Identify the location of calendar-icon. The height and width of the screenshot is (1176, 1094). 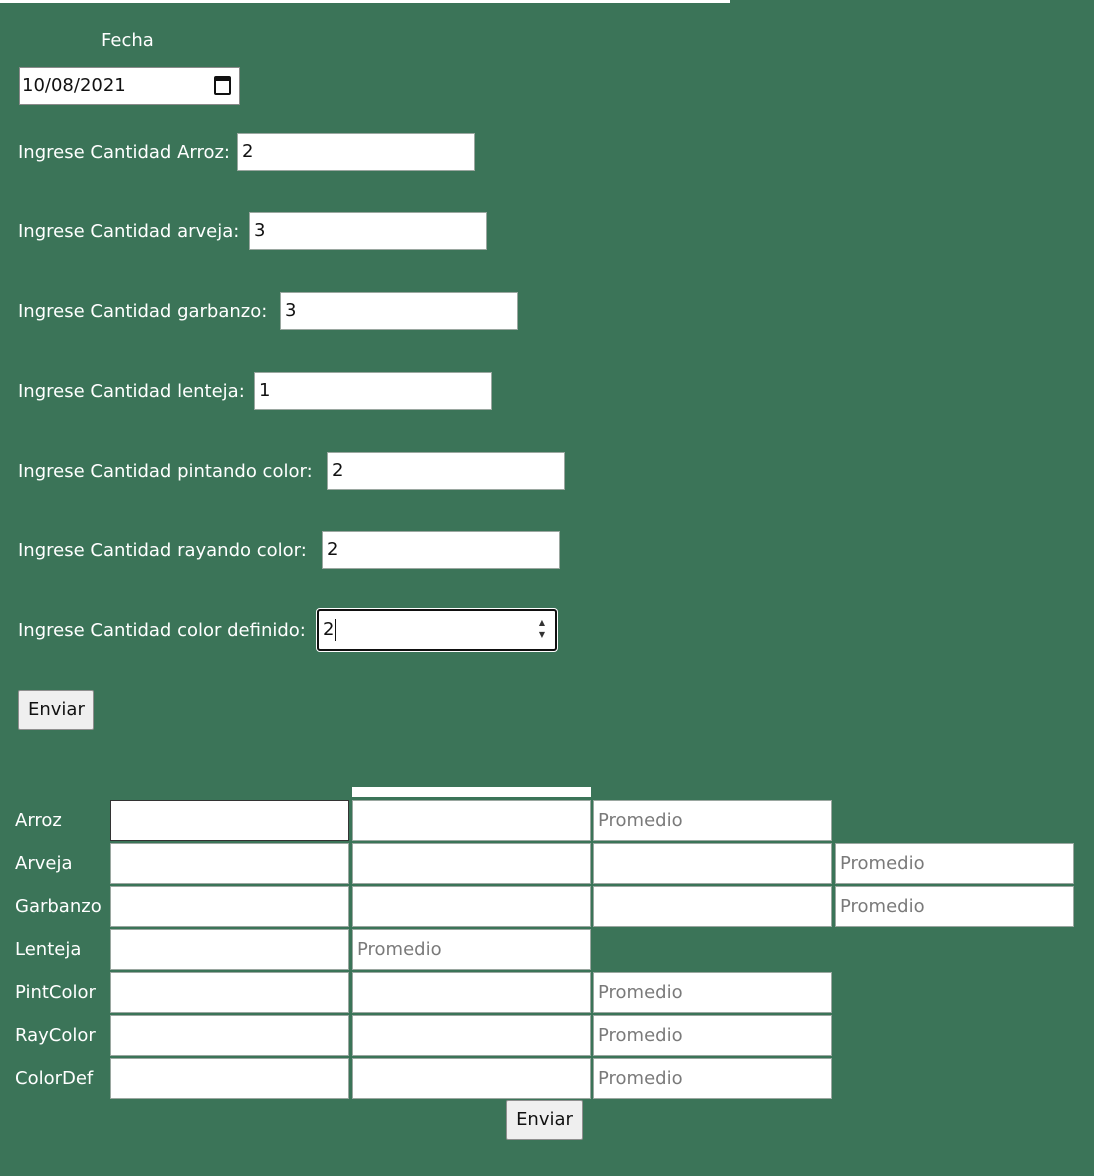
(222, 85).